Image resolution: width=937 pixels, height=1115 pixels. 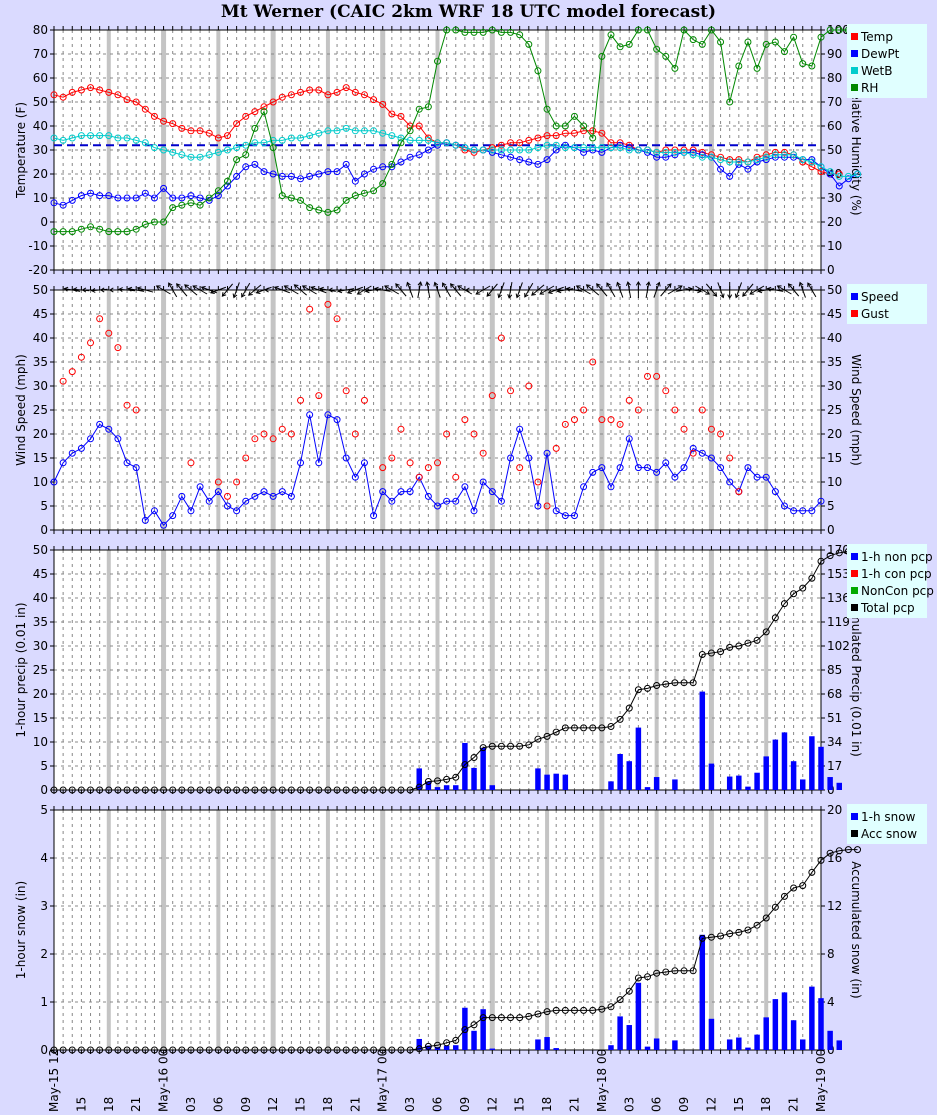 I want to click on legend-entry: RH, so click(x=869, y=88).